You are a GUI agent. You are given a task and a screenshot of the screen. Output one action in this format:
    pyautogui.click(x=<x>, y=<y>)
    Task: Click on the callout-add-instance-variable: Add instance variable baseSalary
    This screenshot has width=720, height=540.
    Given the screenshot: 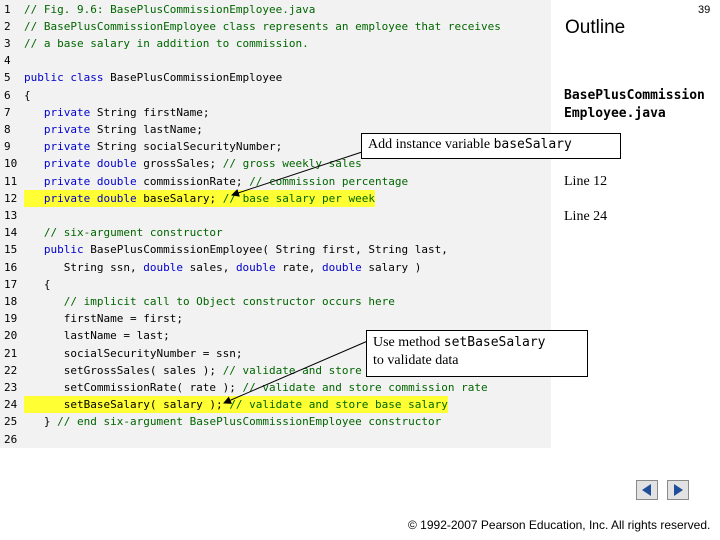 What is the action you would take?
    pyautogui.click(x=491, y=146)
    